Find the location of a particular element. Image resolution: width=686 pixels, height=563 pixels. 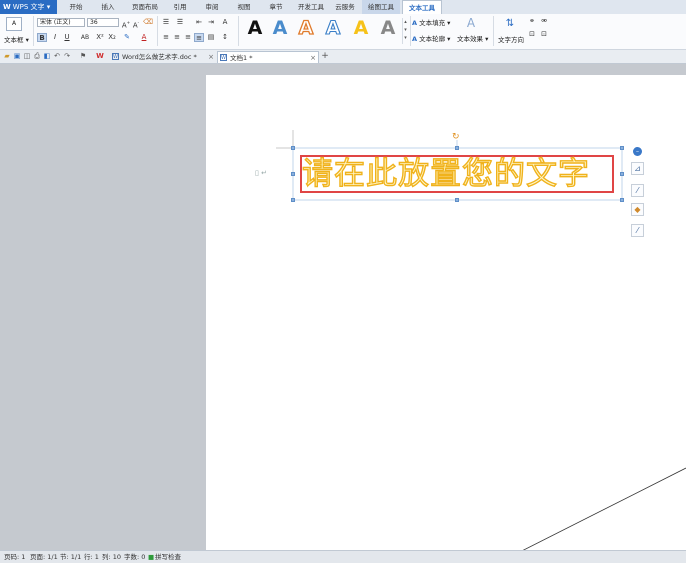

status-row: 行: 1 is located at coordinates (91, 557).